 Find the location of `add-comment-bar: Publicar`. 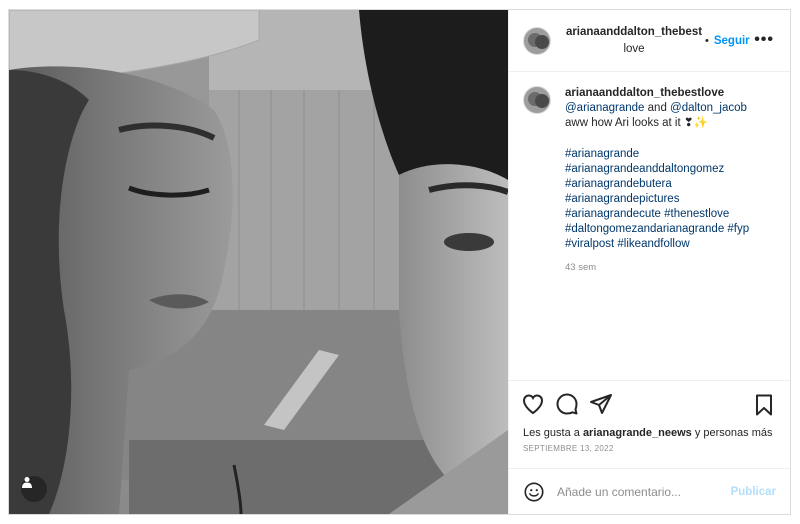

add-comment-bar: Publicar is located at coordinates (649, 491).